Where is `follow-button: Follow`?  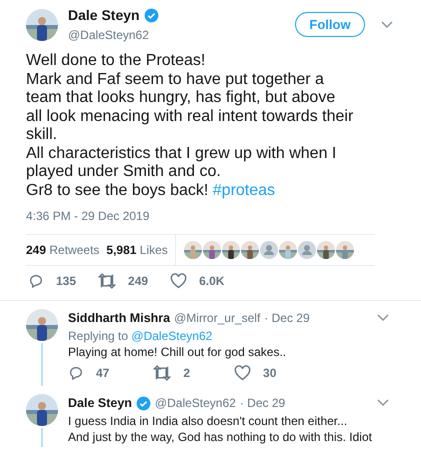
follow-button: Follow is located at coordinates (330, 24).